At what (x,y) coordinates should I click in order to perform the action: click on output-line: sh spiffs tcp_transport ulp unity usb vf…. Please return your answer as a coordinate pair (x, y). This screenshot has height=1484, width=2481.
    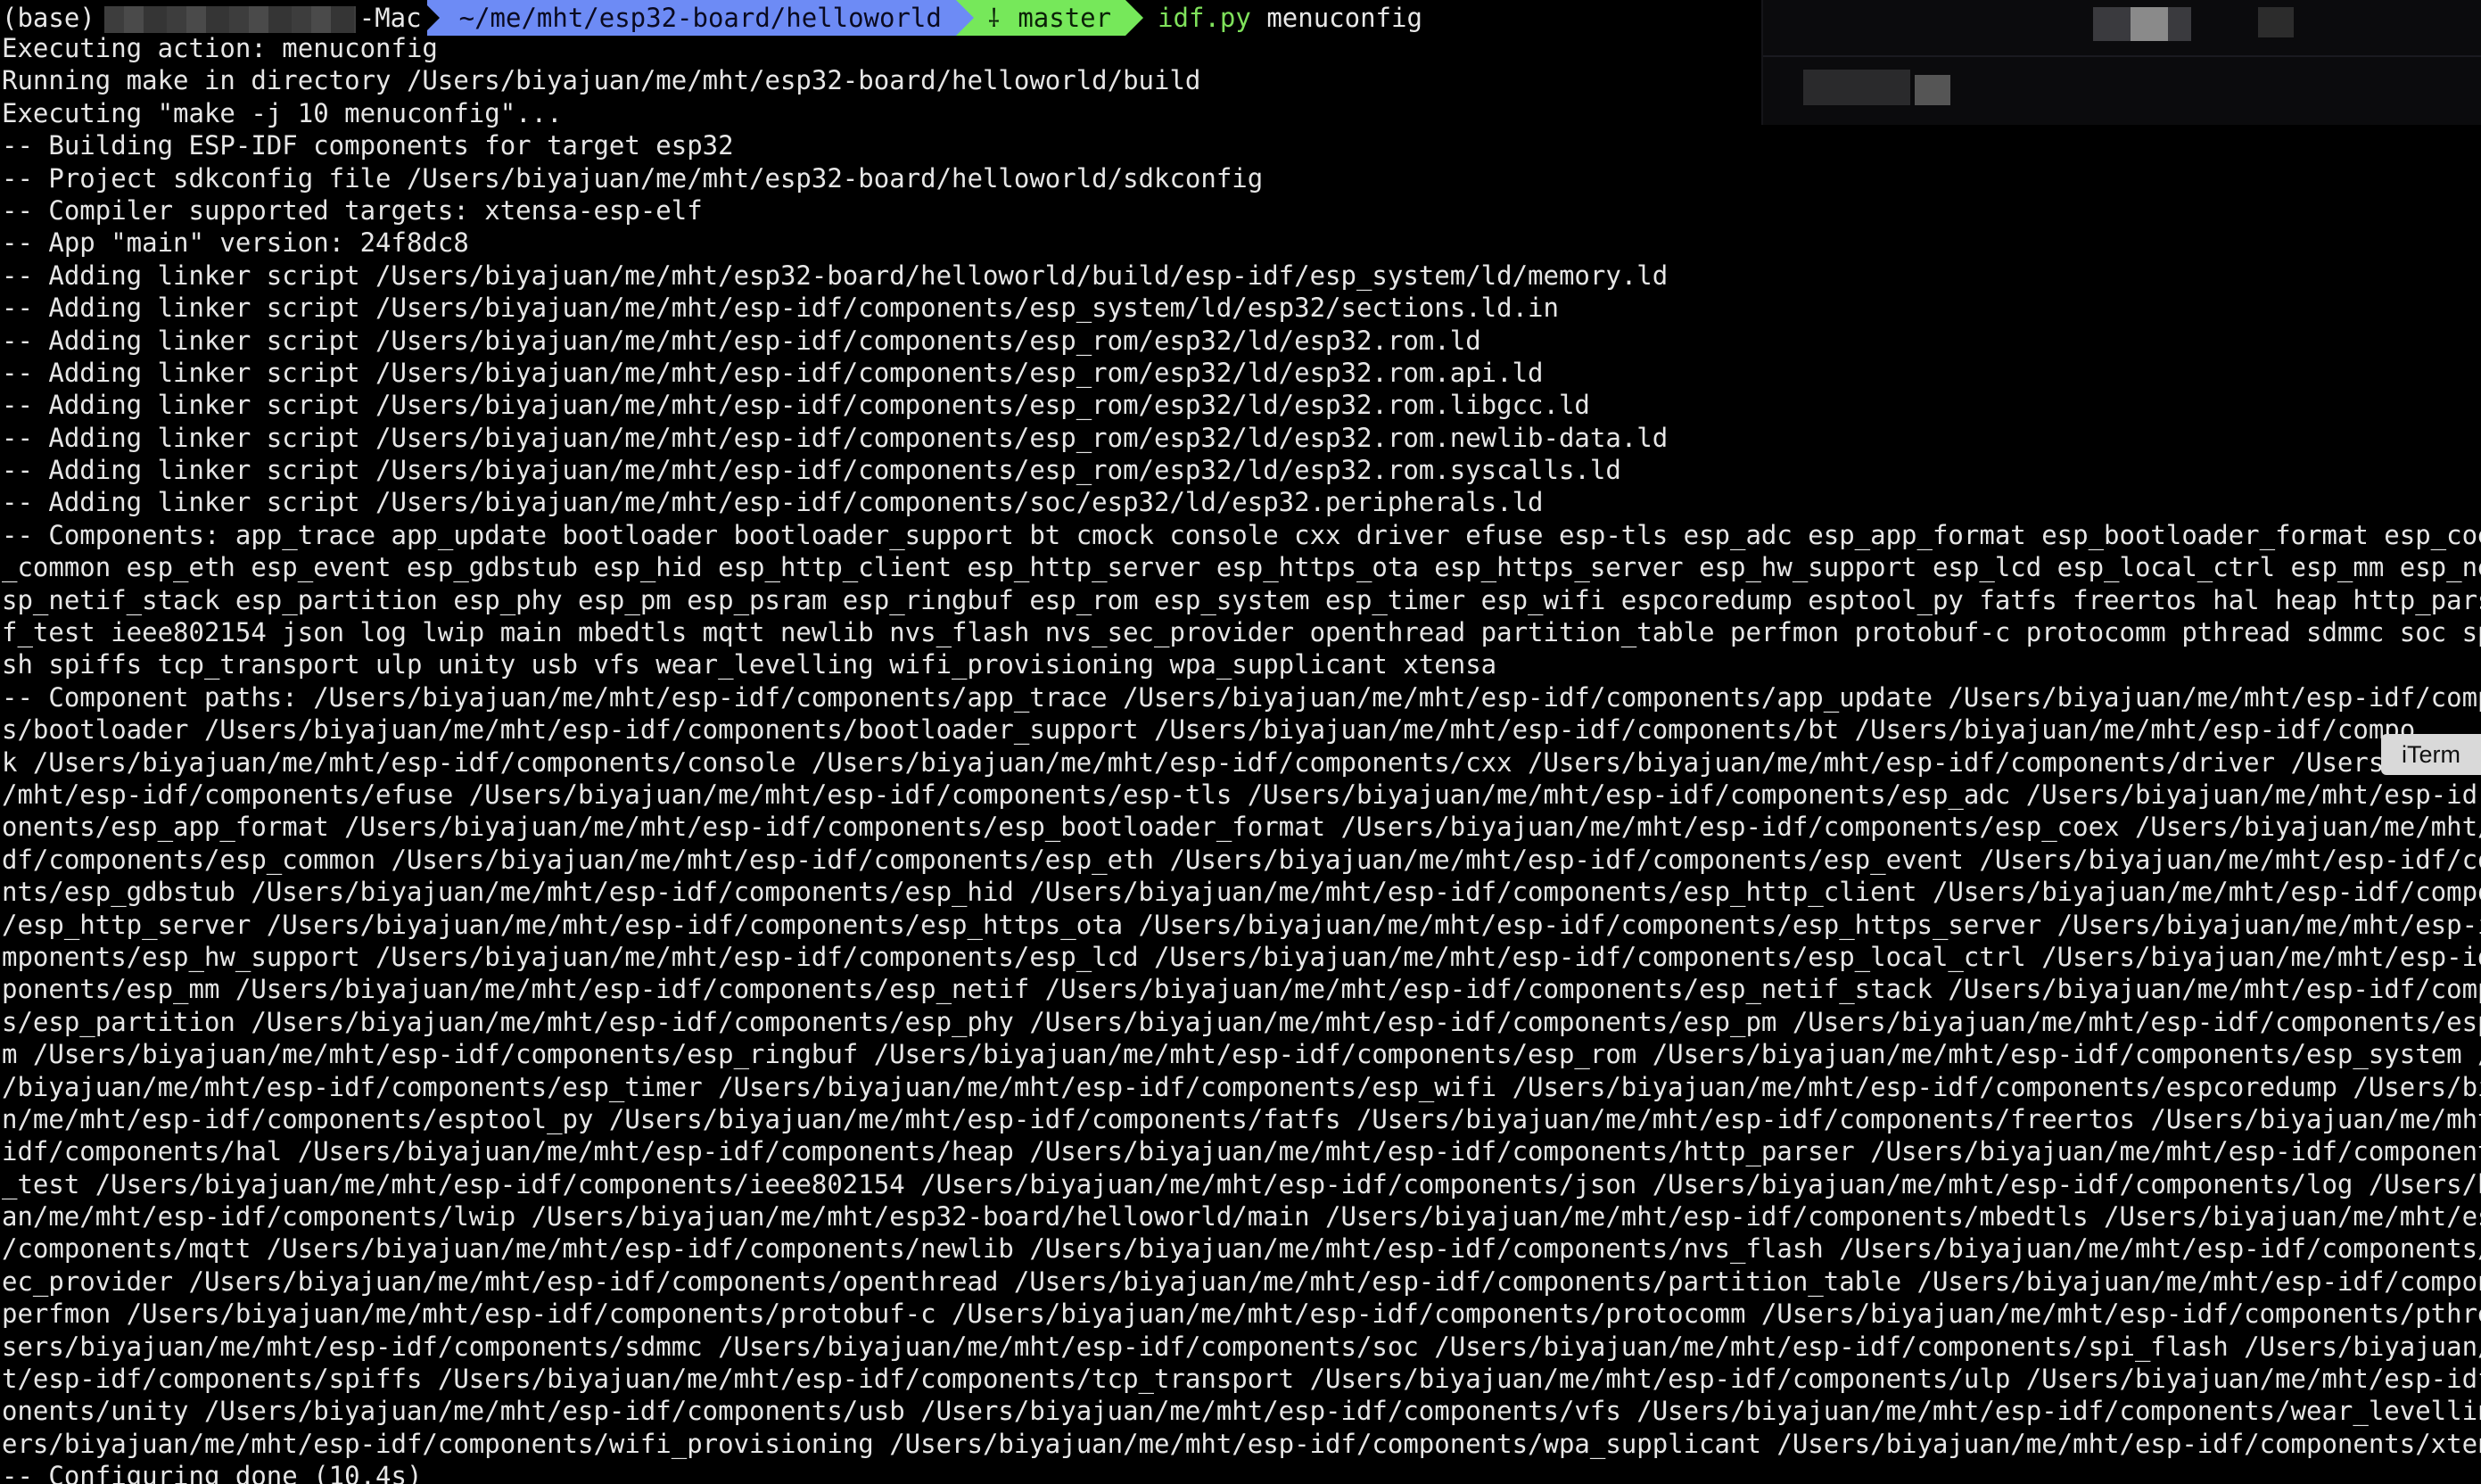
    Looking at the image, I should click on (749, 665).